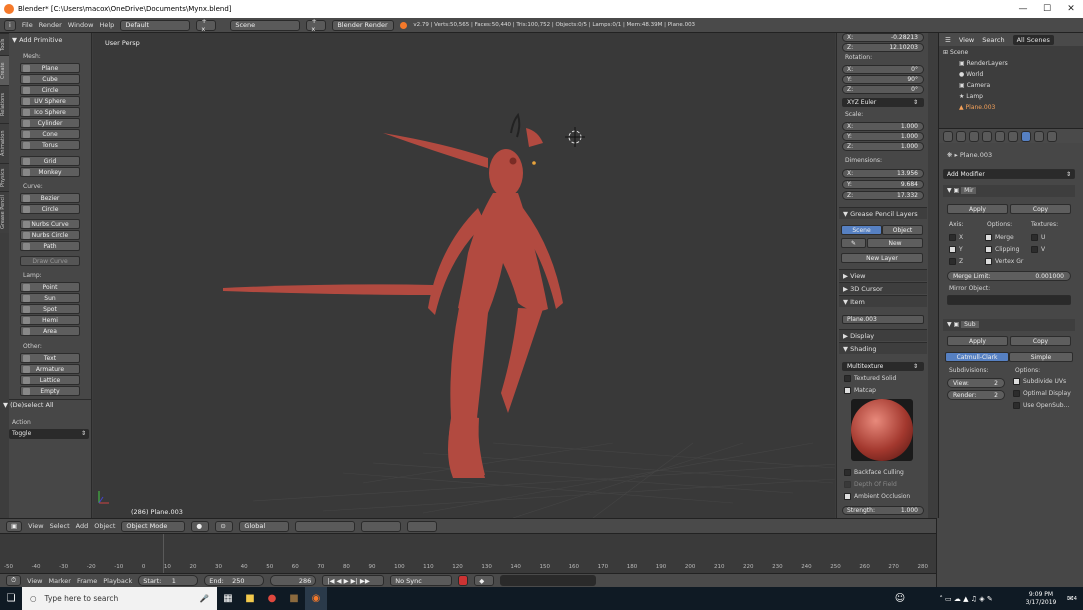  I want to click on minecraft-icon: ■, so click(294, 598).